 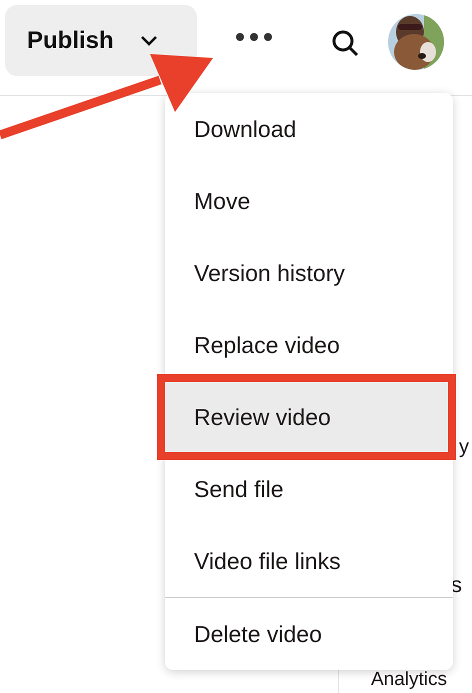 I want to click on menu-item: Replace video, so click(x=309, y=345).